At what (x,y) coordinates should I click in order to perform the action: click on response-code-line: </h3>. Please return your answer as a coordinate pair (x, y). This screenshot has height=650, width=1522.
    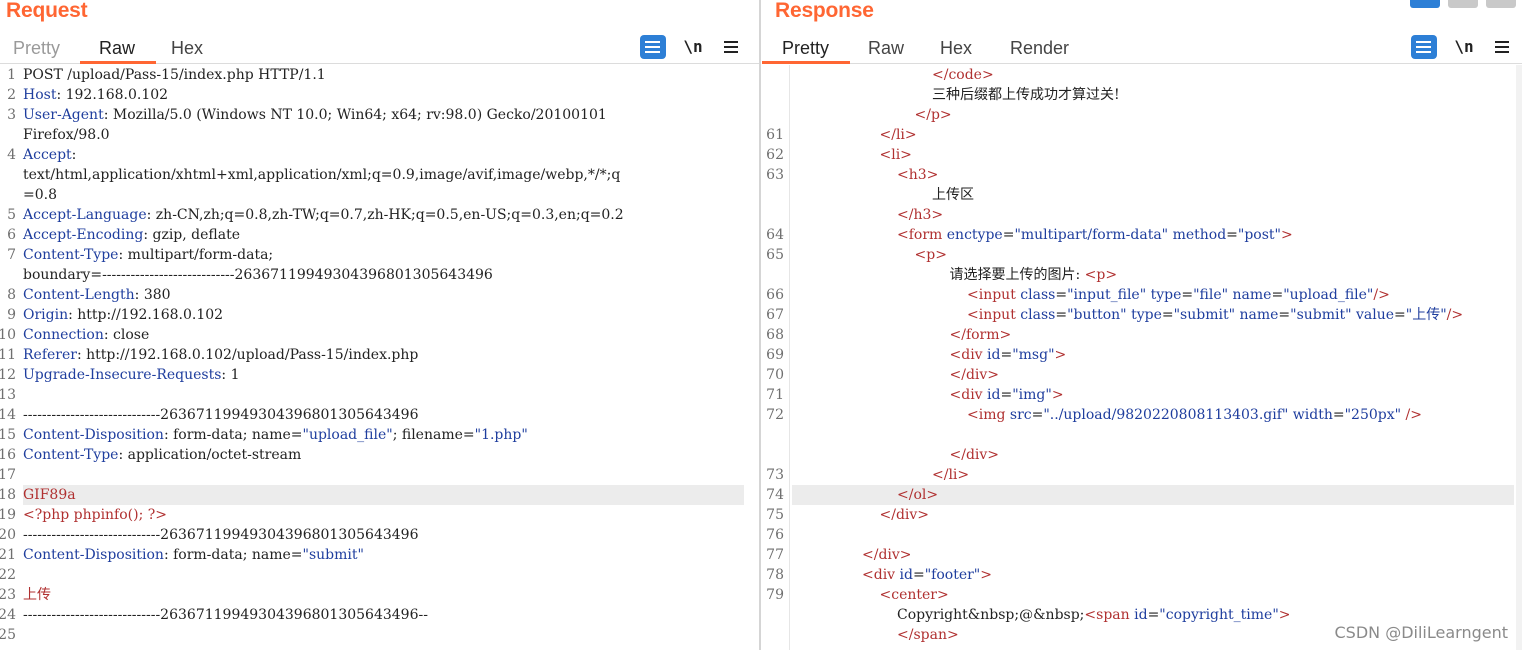
    Looking at the image, I should click on (1153, 215).